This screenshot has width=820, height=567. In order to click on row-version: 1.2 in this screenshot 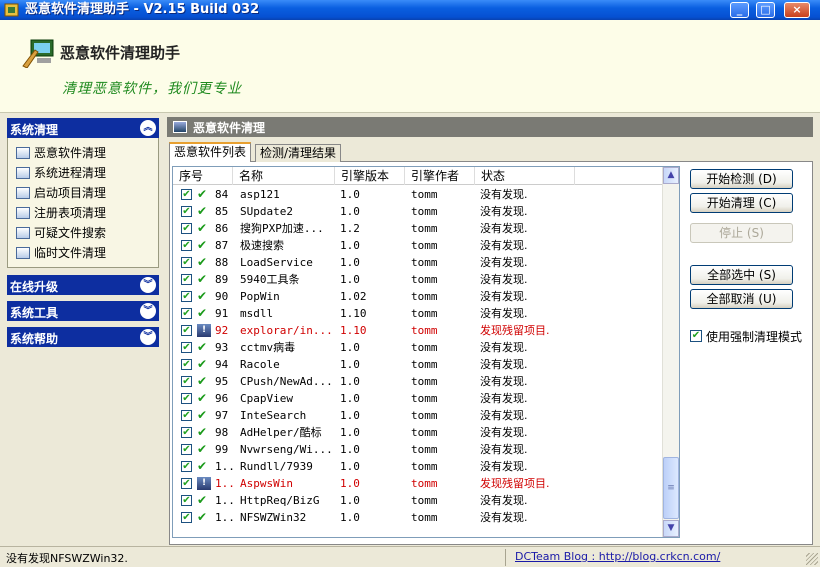, I will do `click(350, 228)`.